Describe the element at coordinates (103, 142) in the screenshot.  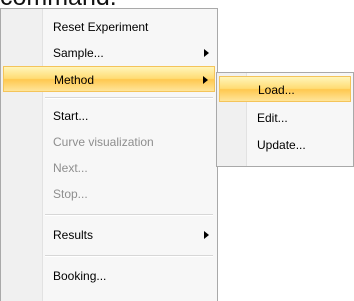
I see `menu-item-label: Curve visualization` at that location.